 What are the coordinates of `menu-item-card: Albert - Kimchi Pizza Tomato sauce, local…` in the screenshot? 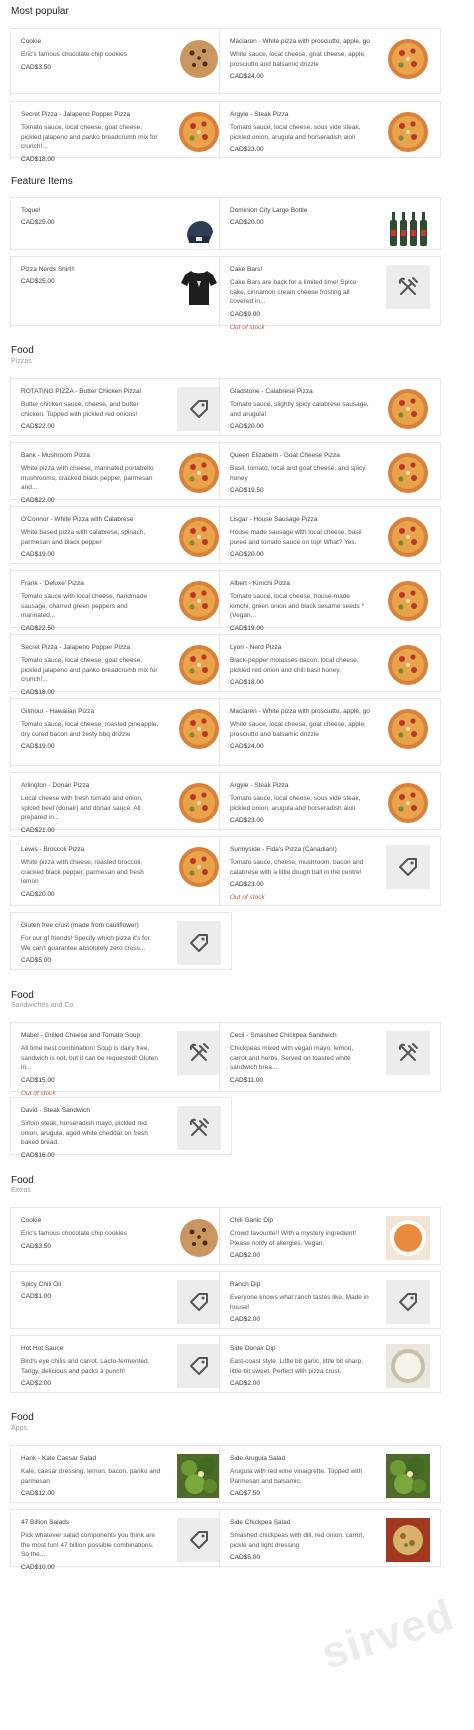 It's located at (330, 601).